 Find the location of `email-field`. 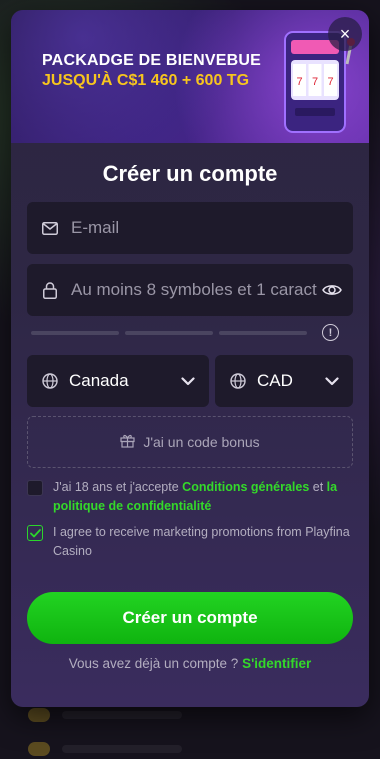

email-field is located at coordinates (190, 228).